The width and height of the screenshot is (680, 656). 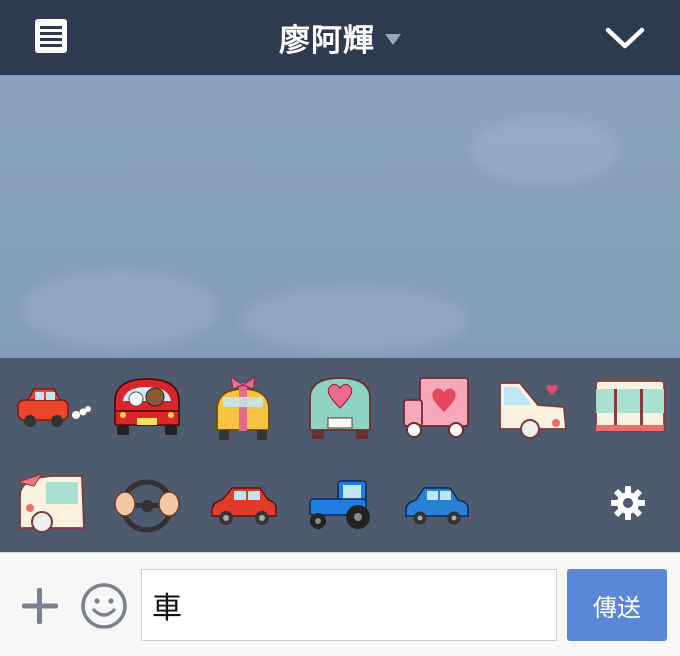 I want to click on blue-car-sticker, so click(x=438, y=510).